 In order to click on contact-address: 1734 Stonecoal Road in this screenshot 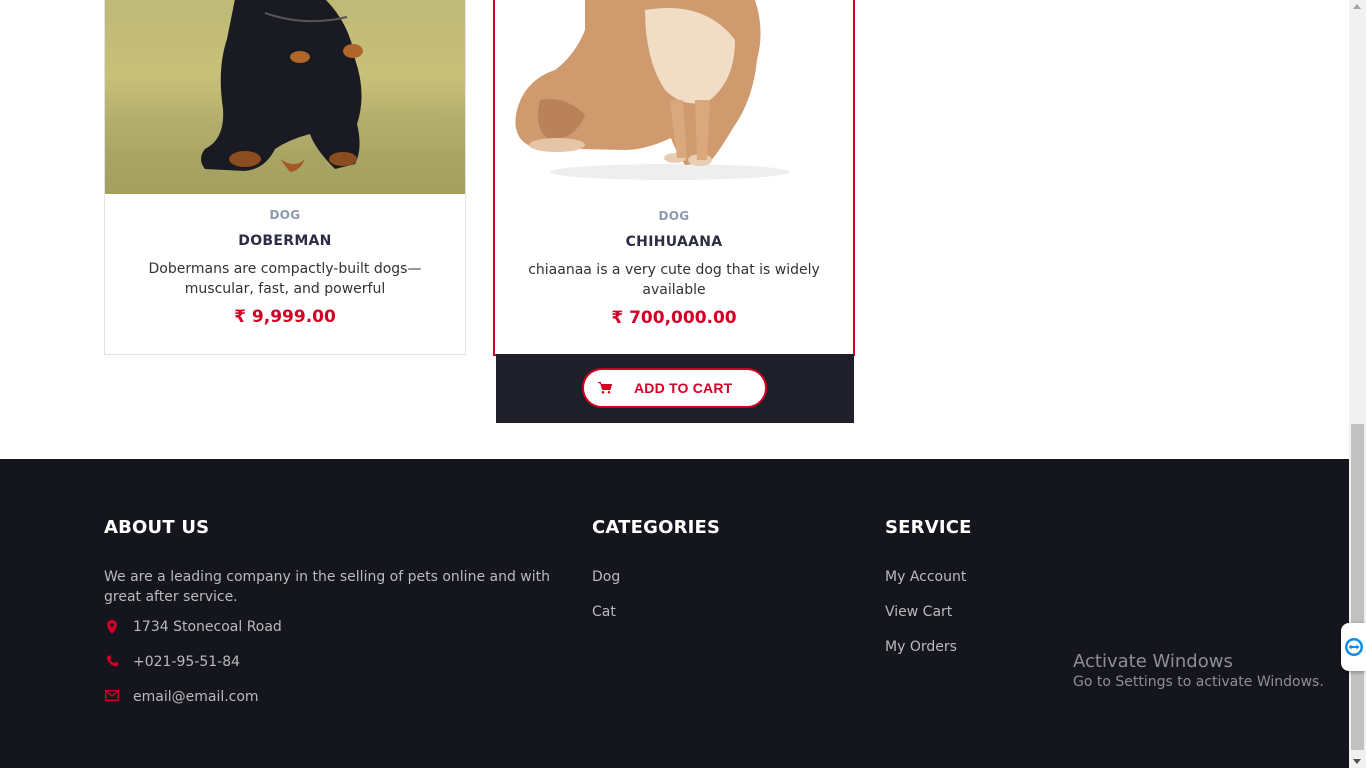, I will do `click(193, 627)`.